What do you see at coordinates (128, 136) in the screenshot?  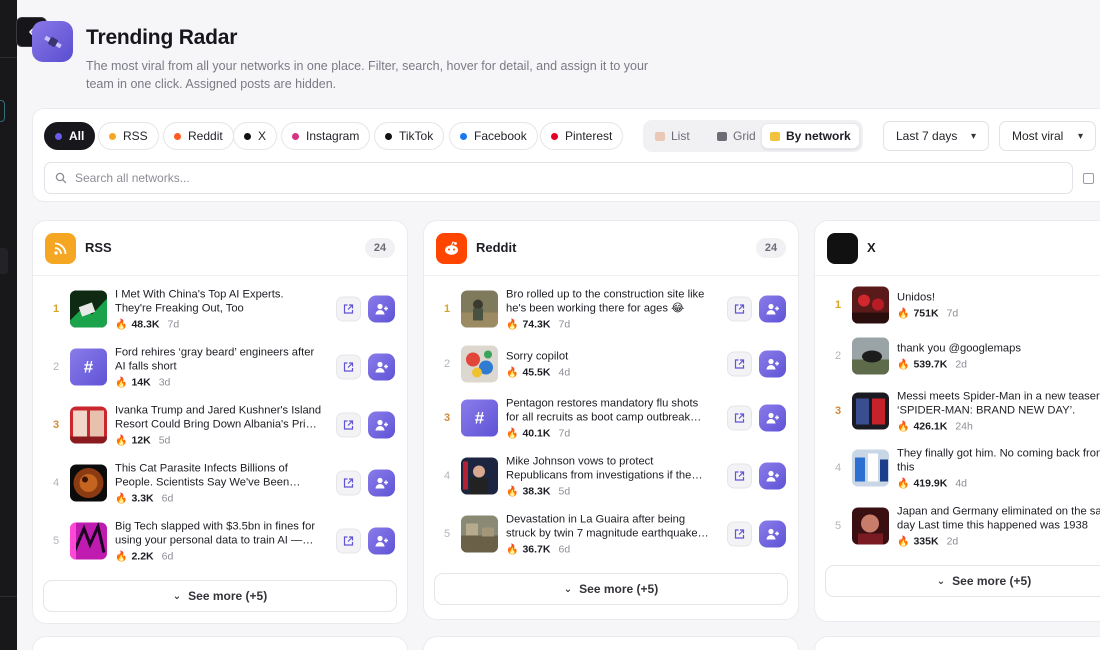 I see `filter-chip-rss: RSS` at bounding box center [128, 136].